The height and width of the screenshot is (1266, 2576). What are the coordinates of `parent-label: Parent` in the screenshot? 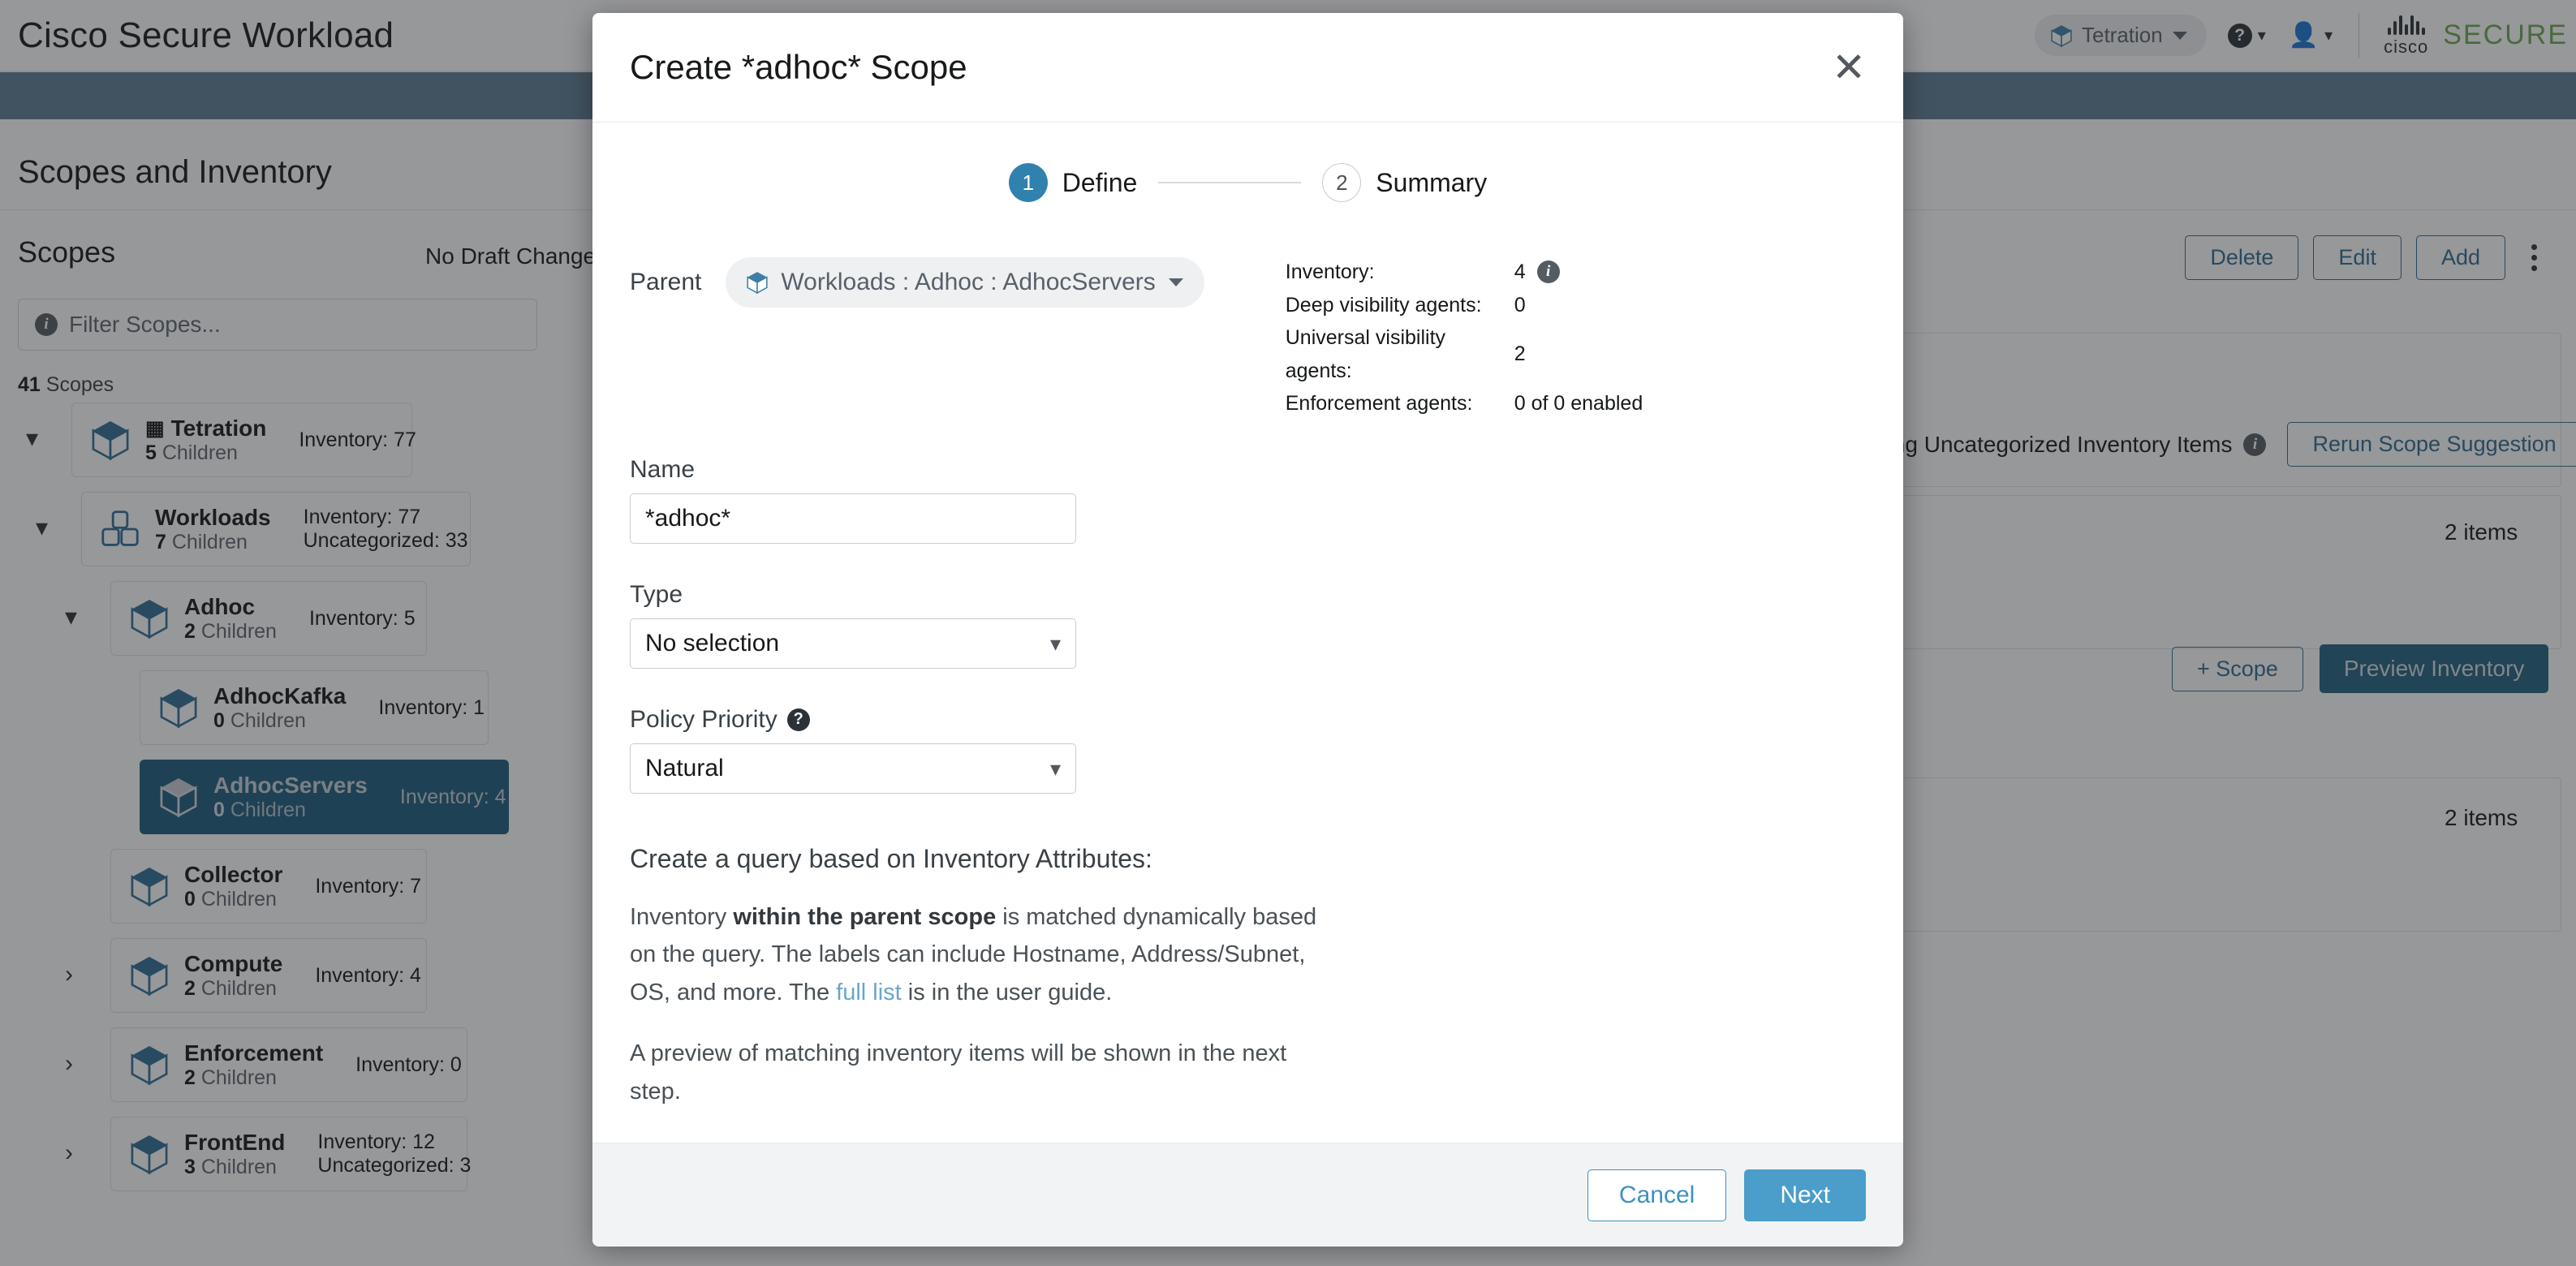 It's located at (666, 282).